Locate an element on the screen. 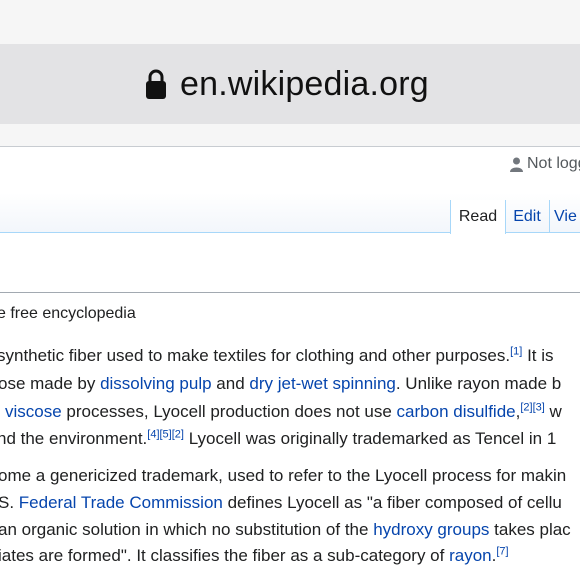 This screenshot has width=580, height=580. link-hydroxy-groups: hydroxy groups is located at coordinates (431, 529).